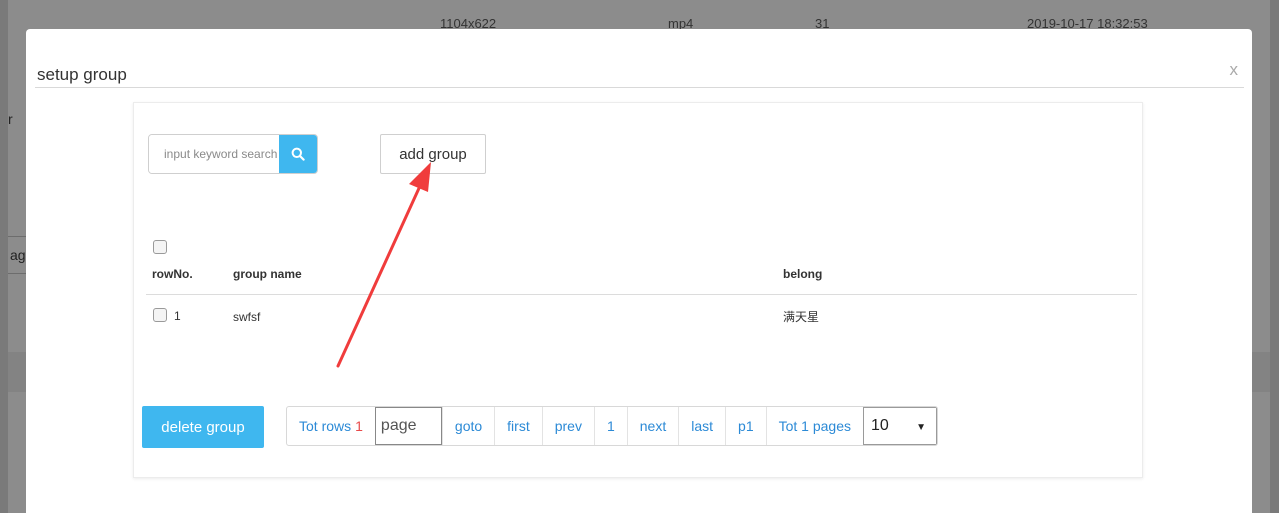 This screenshot has width=1279, height=513. Describe the element at coordinates (900, 426) in the screenshot. I see `page-size-select: 10 ▼` at that location.